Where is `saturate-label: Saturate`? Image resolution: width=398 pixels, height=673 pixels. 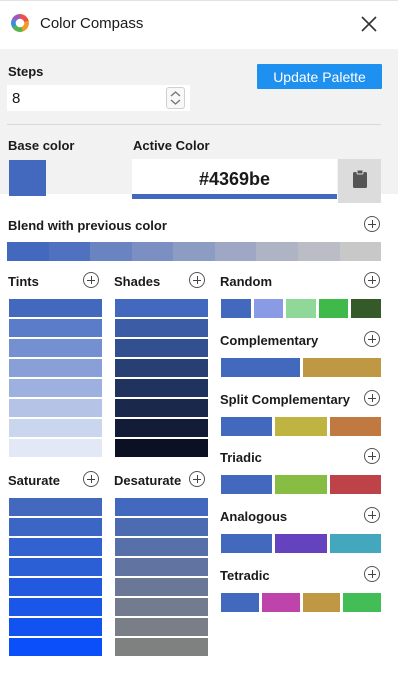 saturate-label: Saturate is located at coordinates (34, 480).